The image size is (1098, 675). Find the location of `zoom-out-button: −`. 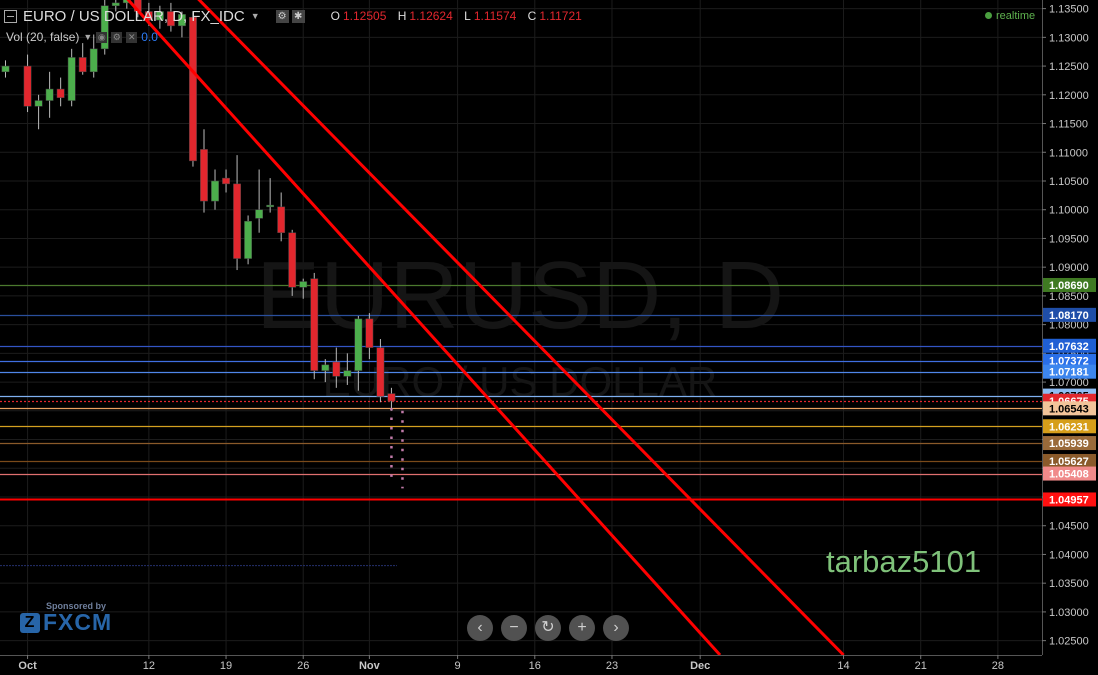

zoom-out-button: − is located at coordinates (514, 628).